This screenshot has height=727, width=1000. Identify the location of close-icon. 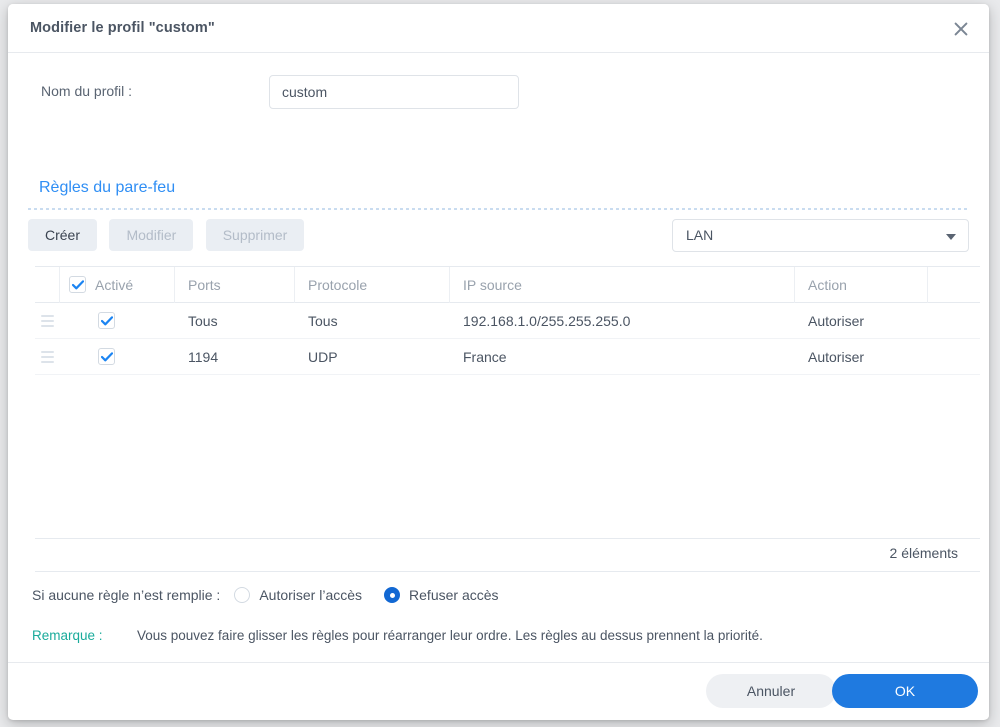
(961, 29).